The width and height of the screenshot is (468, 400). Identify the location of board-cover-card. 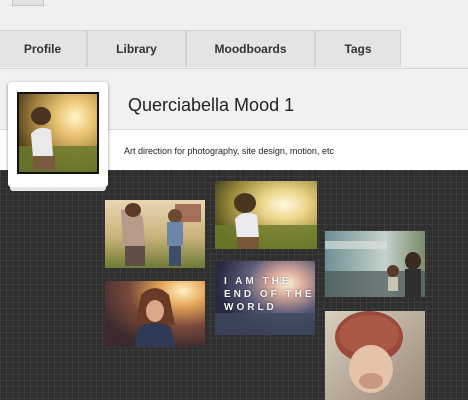
(58, 136).